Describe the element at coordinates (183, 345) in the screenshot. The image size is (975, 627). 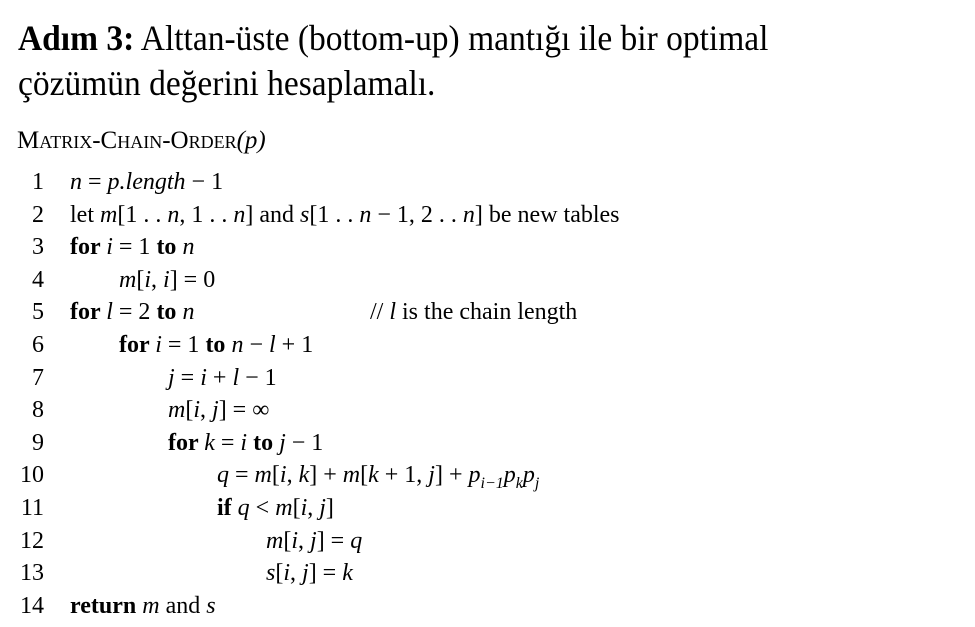
I see `code-text: = 1` at that location.